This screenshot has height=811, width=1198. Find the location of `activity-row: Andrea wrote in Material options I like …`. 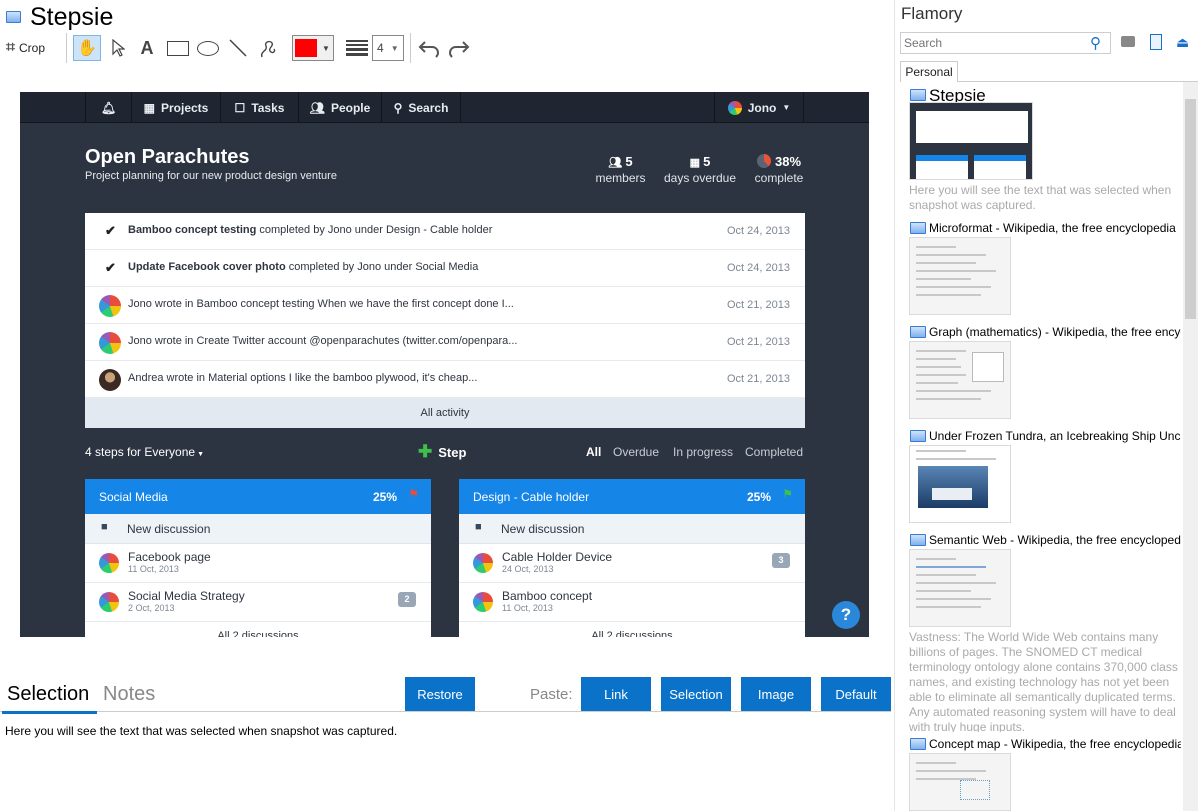

activity-row: Andrea wrote in Material options I like … is located at coordinates (445, 379).